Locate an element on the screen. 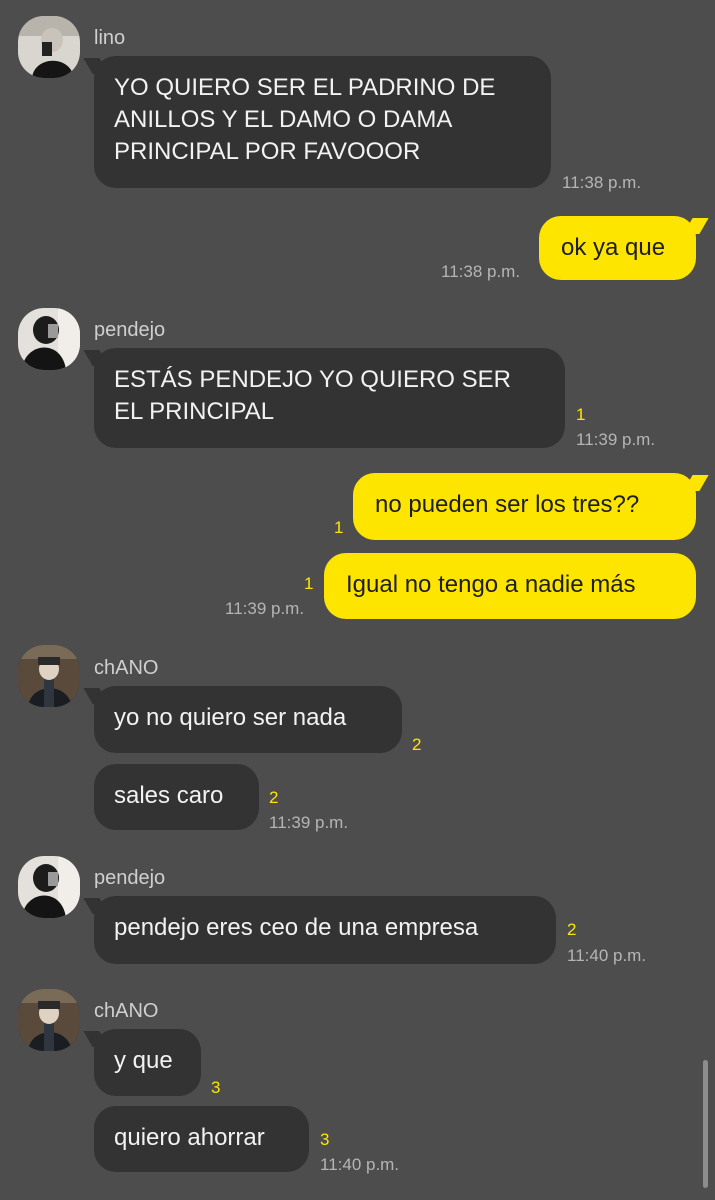  message-line: YO QUIERO SER EL PADRINO DE is located at coordinates (305, 87).